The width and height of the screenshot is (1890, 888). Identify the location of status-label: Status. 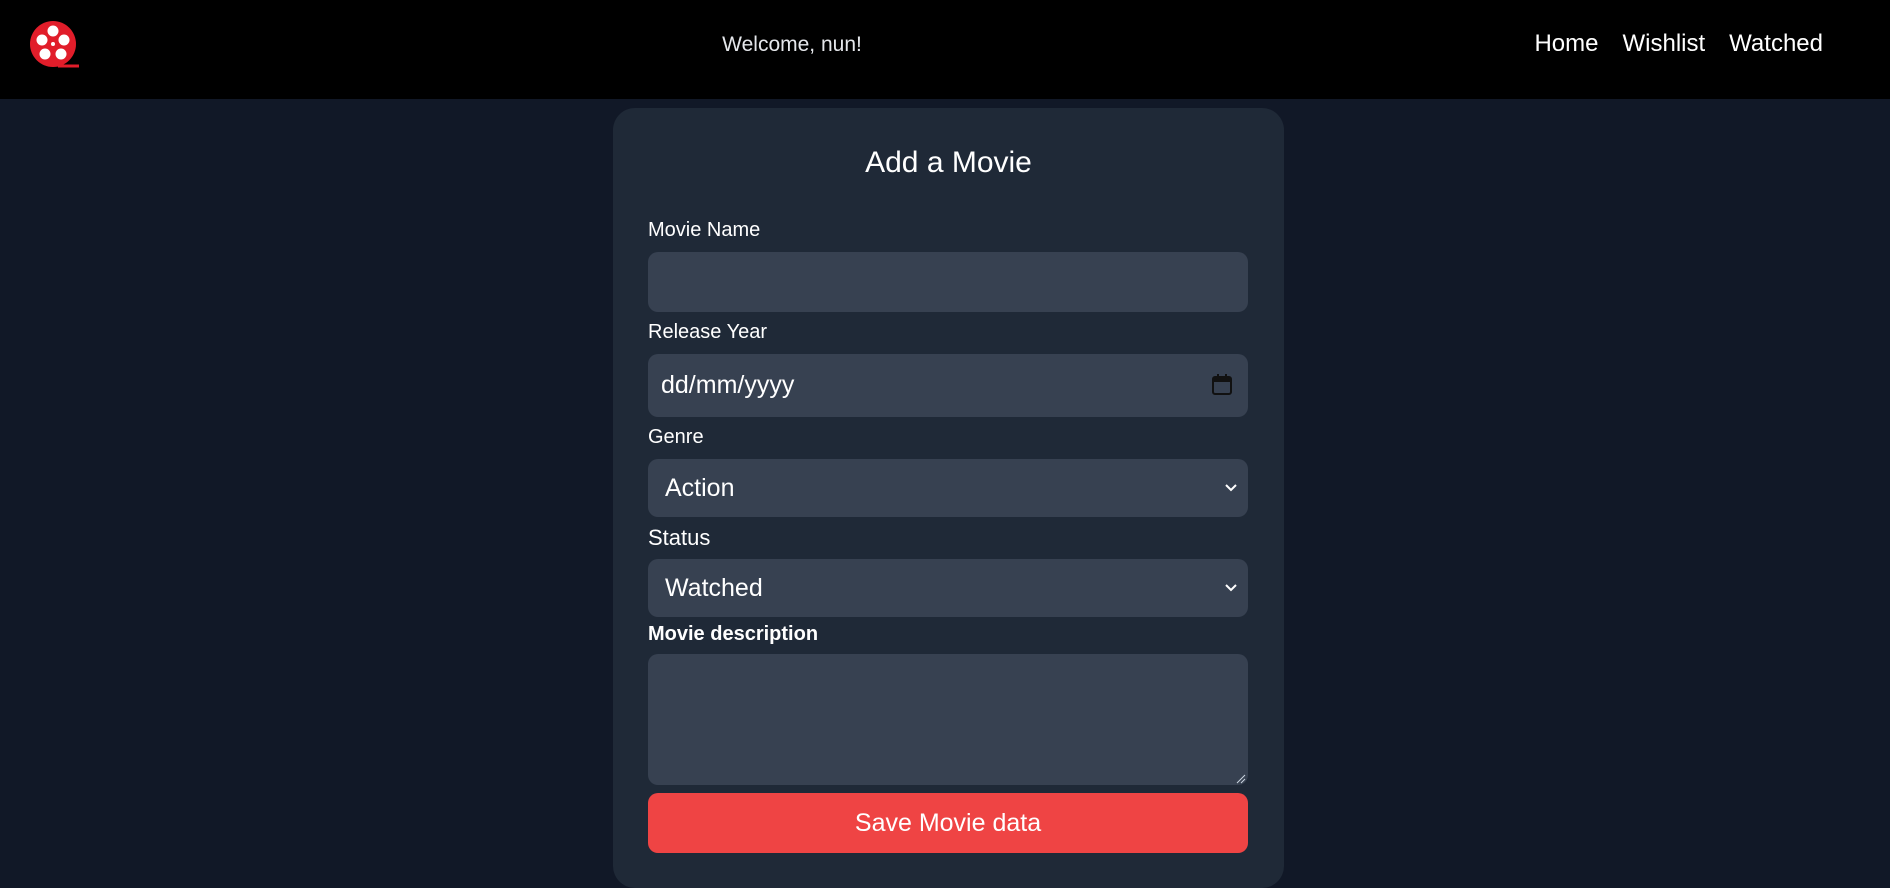
(679, 537).